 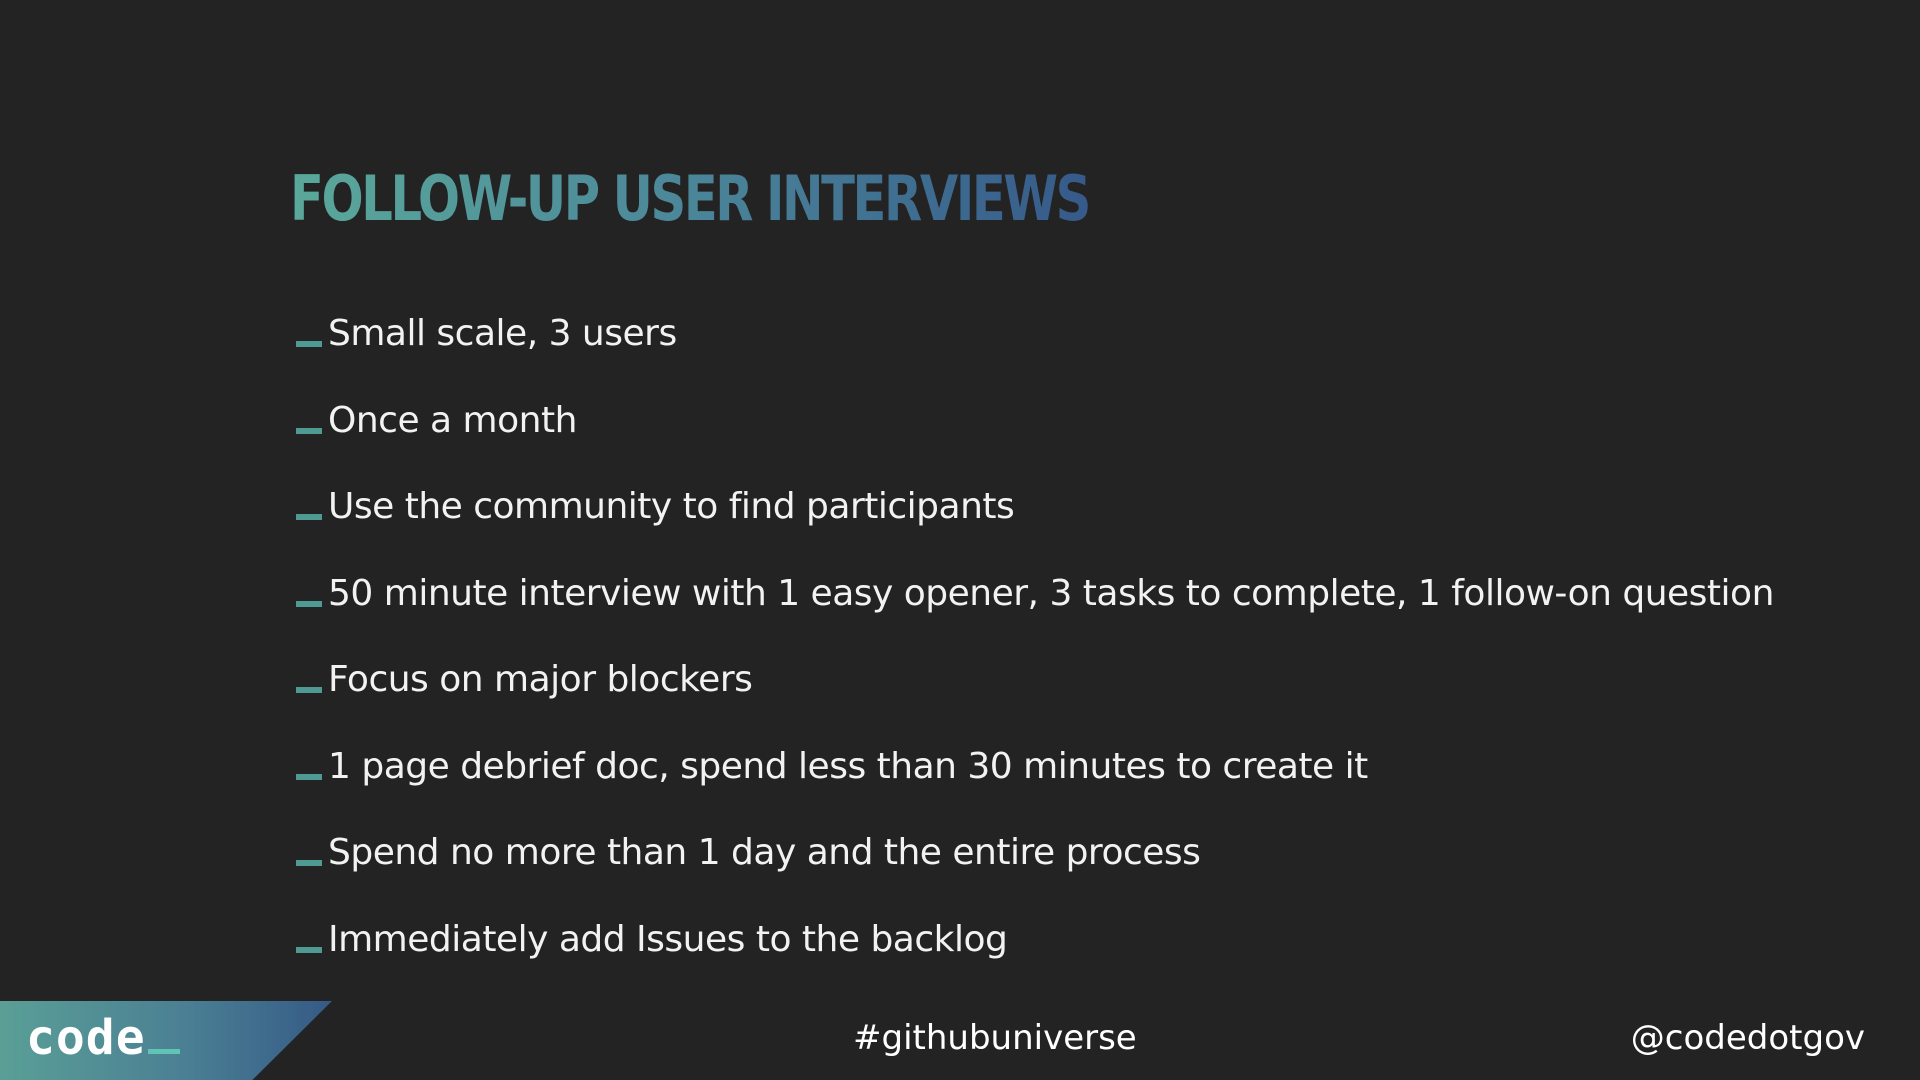 I want to click on code-logo: code, so click(x=103, y=1038).